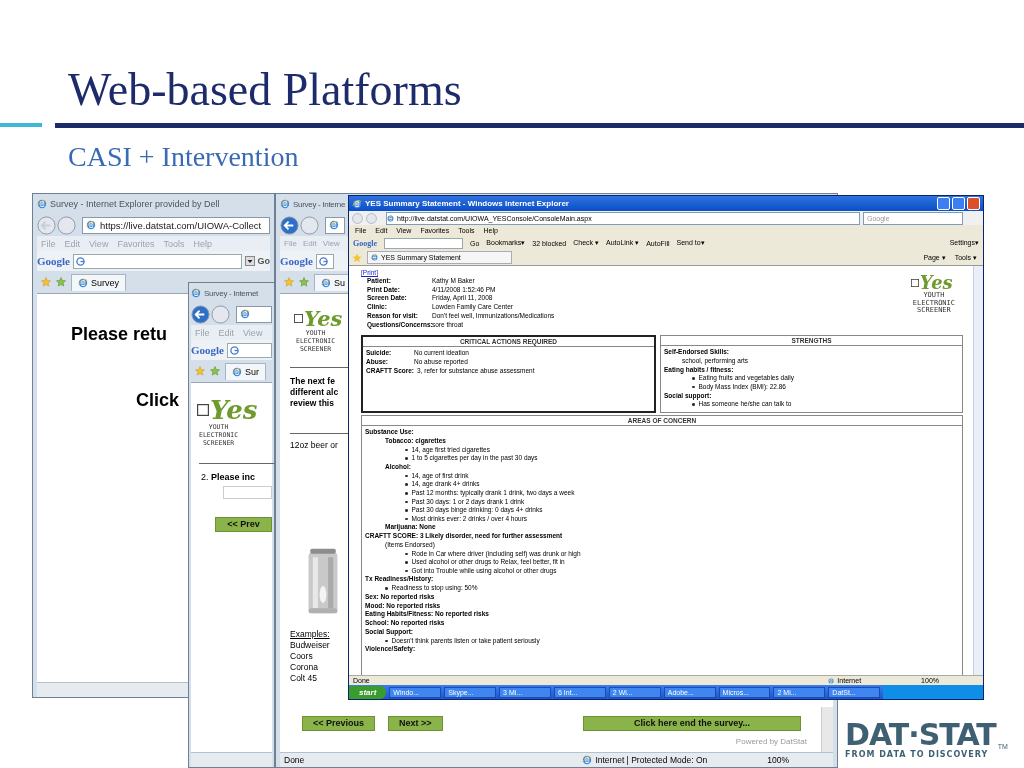 This screenshot has width=1024, height=768. What do you see at coordinates (315, 392) in the screenshot?
I see `intro-text: different alc` at bounding box center [315, 392].